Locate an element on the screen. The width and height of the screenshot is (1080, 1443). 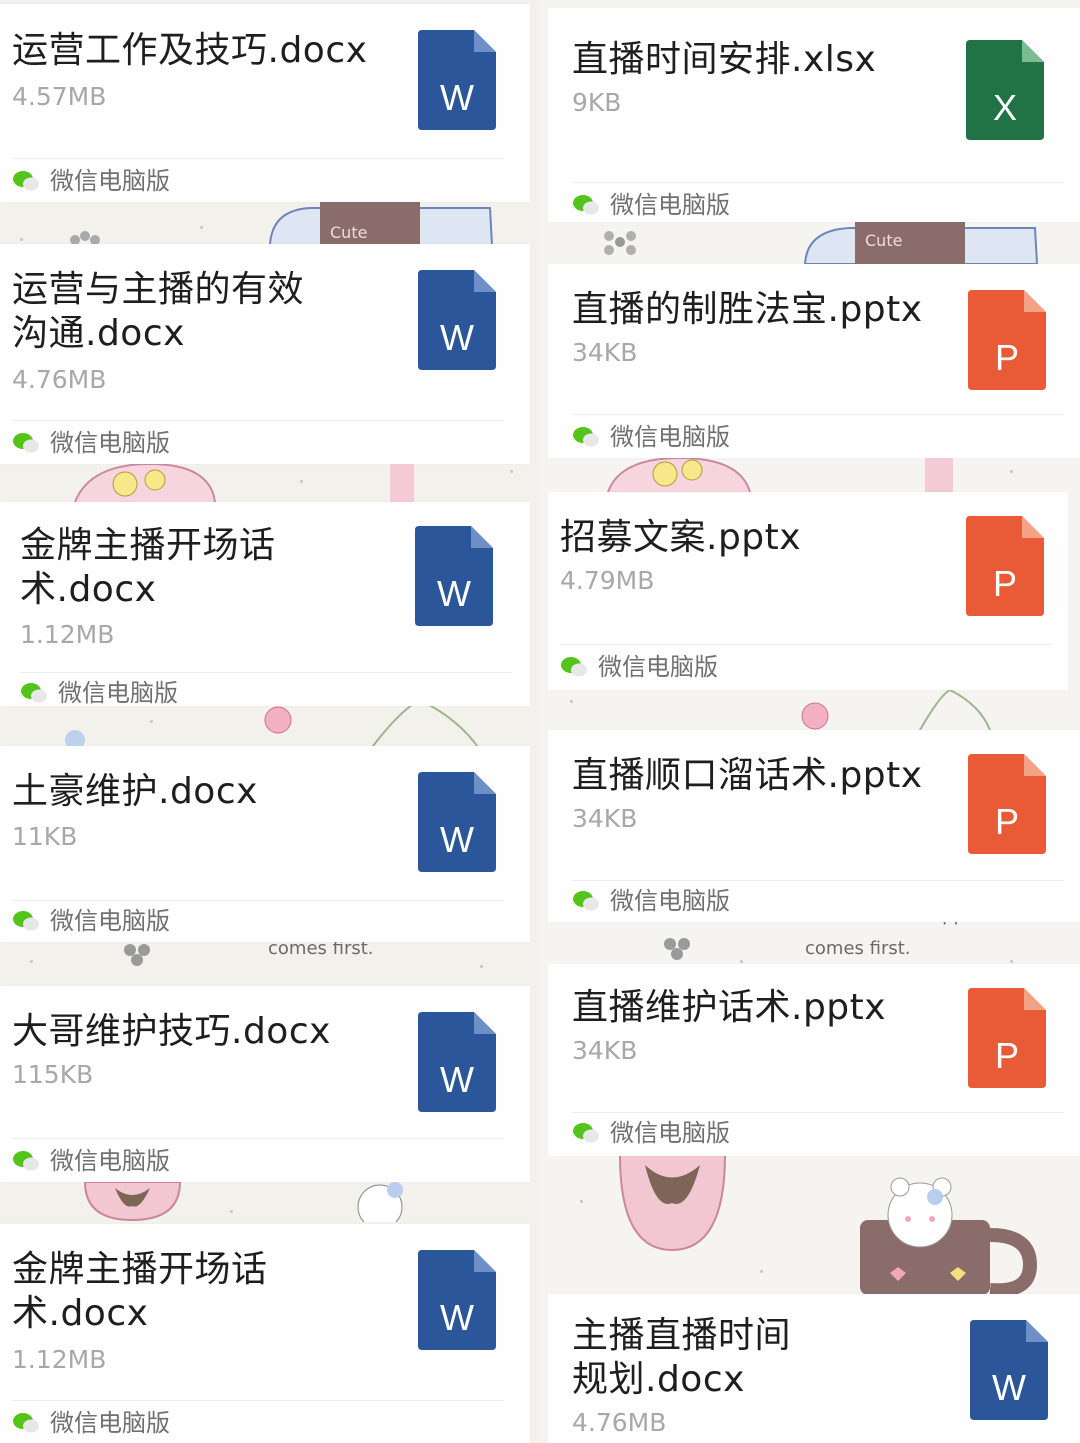
wallpaper-text: comes first. is located at coordinates (858, 948).